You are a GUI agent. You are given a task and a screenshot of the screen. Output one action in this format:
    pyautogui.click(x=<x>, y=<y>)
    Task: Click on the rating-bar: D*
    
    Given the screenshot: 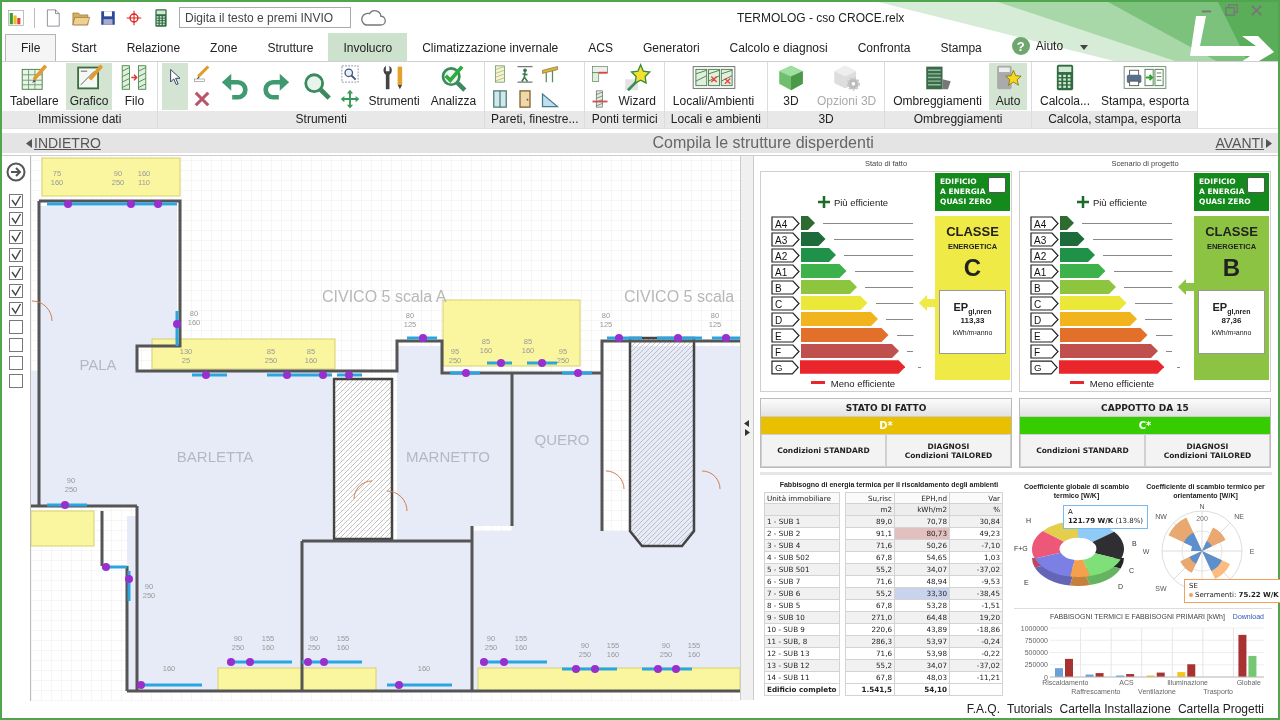 What is the action you would take?
    pyautogui.click(x=886, y=425)
    